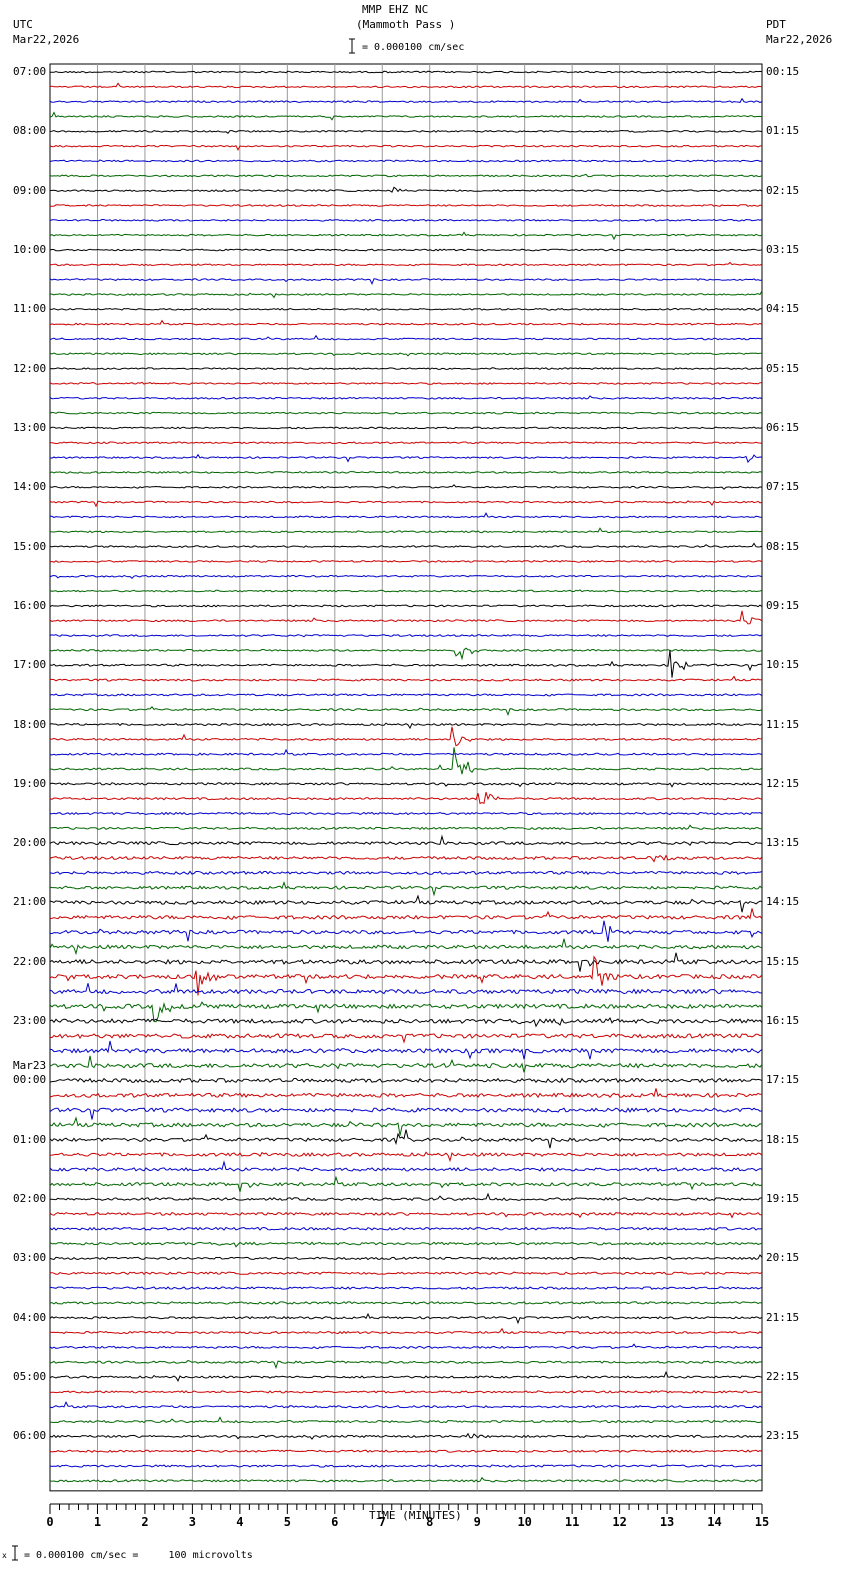  What do you see at coordinates (97, 1522) in the screenshot?
I see `x-tick-label: 1` at bounding box center [97, 1522].